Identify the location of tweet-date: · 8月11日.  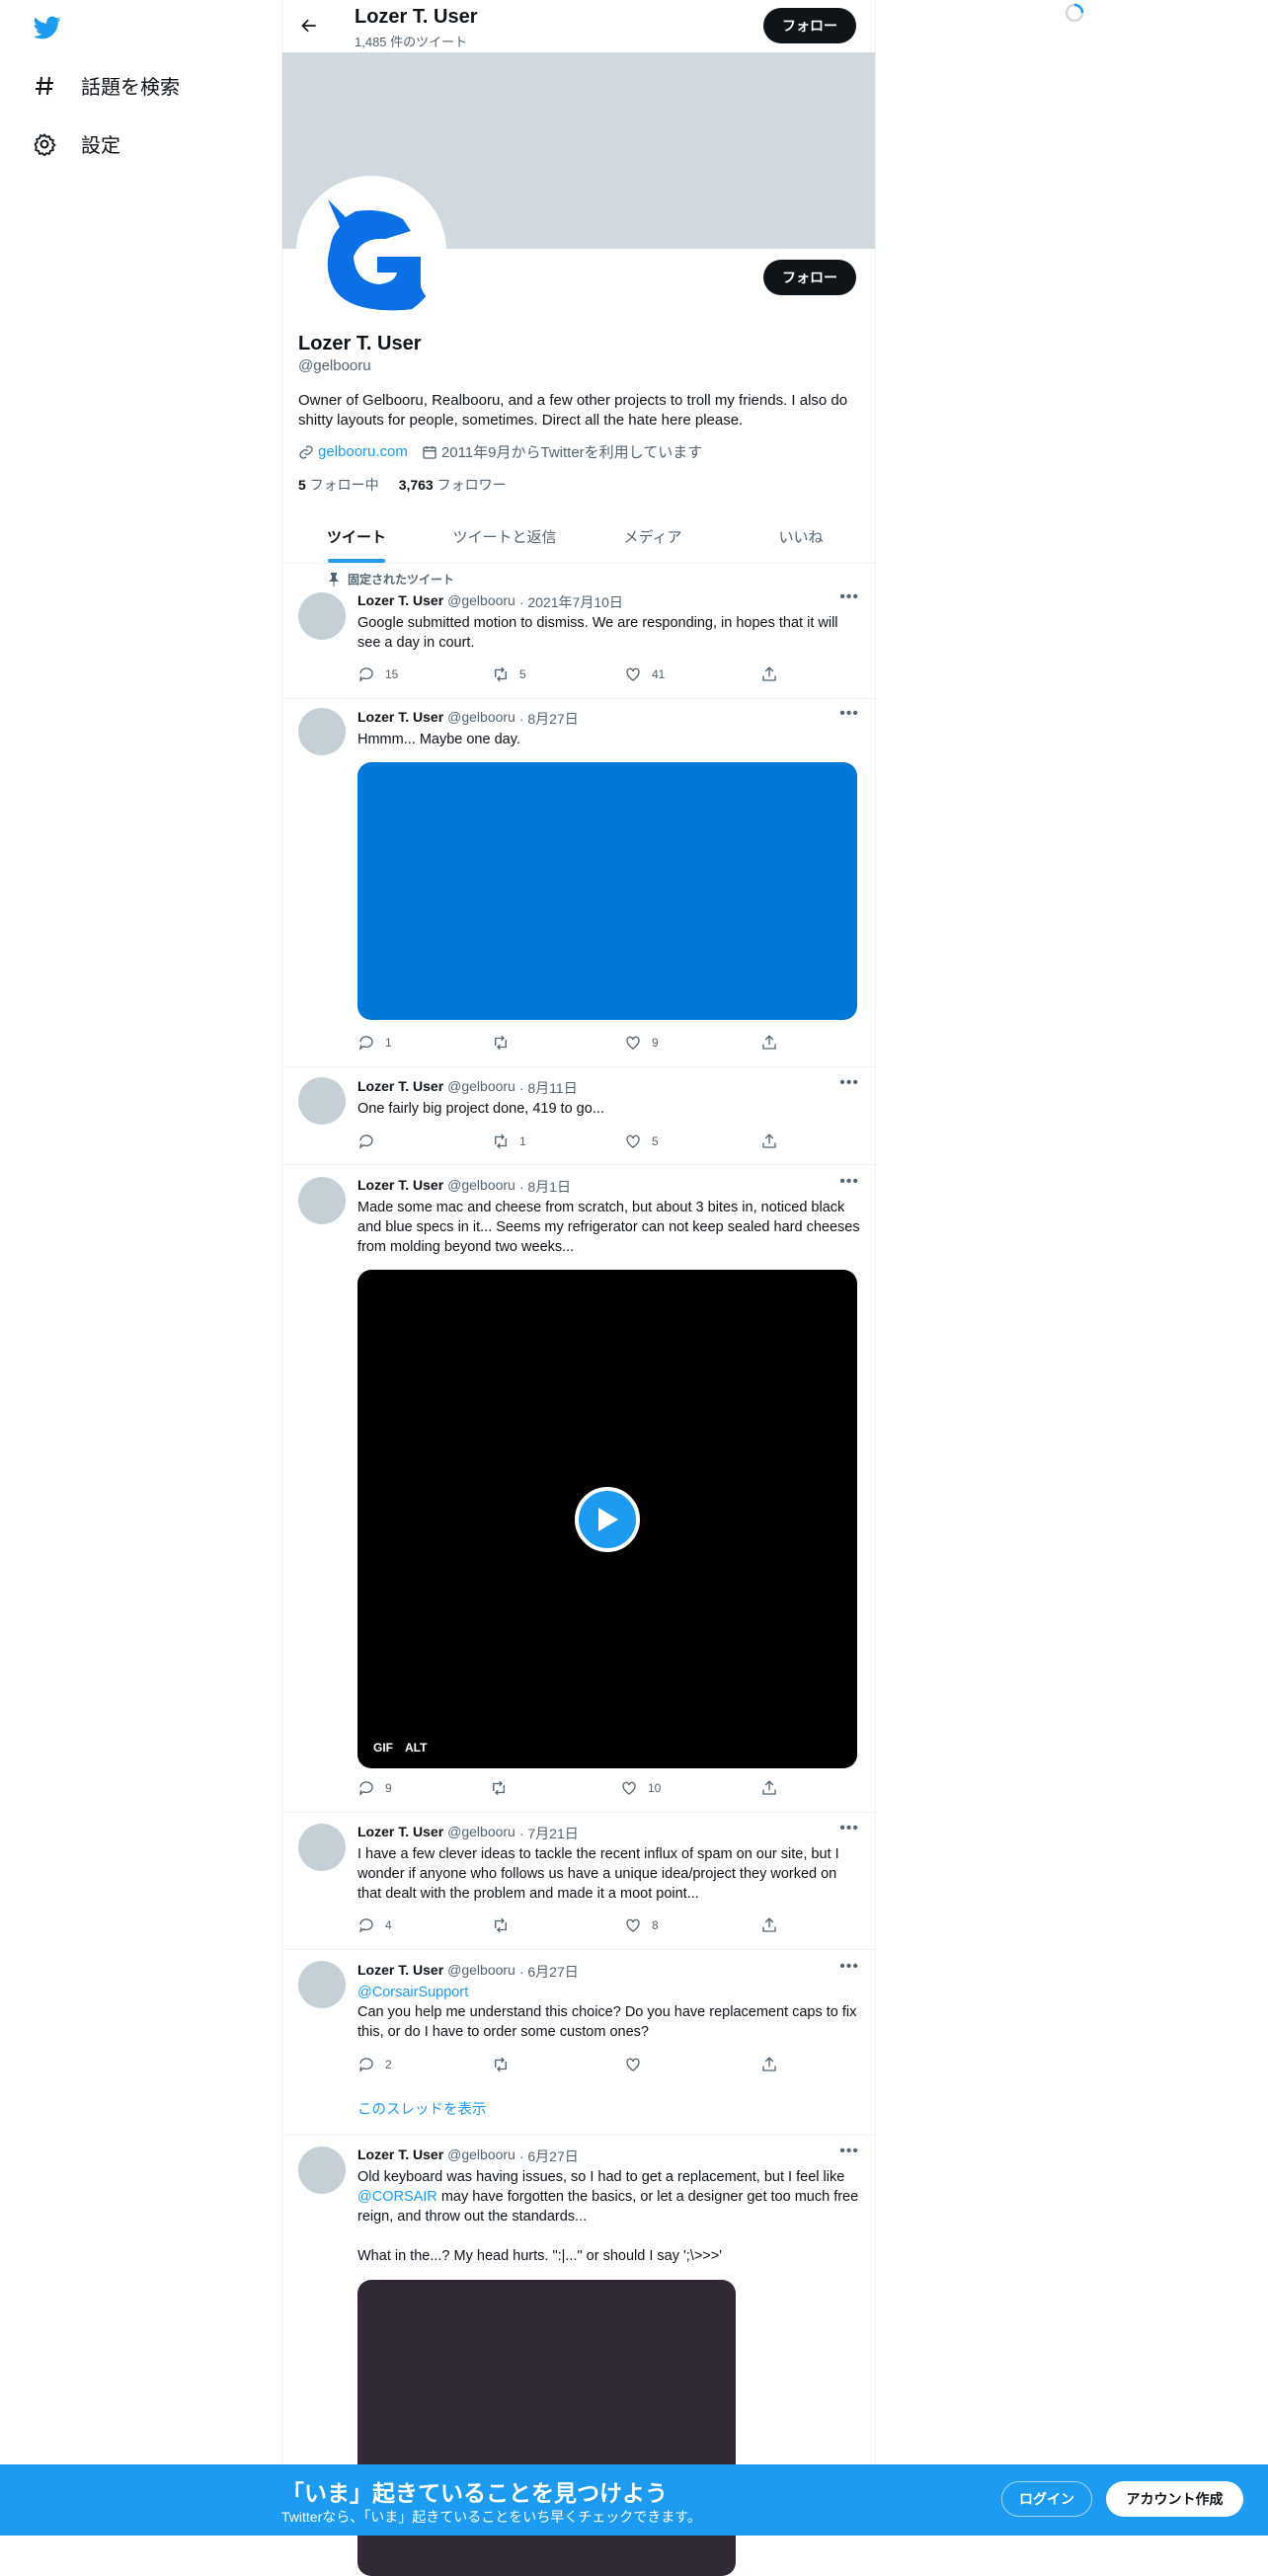
(548, 1088).